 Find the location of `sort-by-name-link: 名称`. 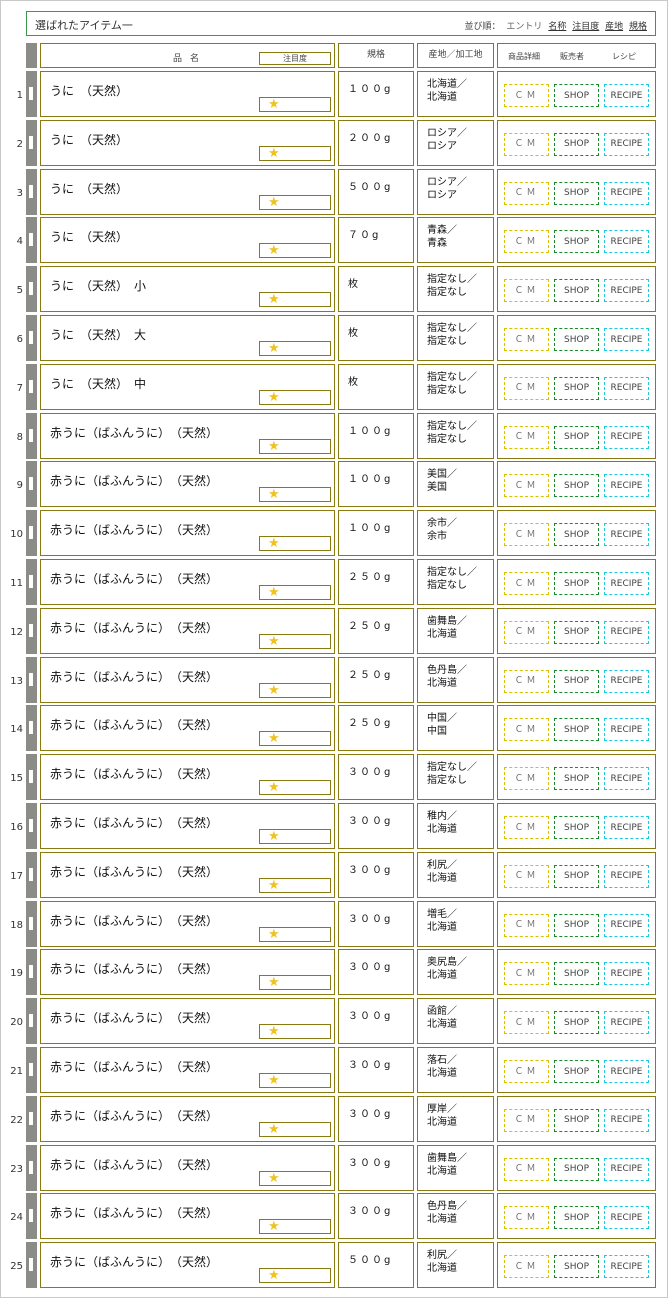

sort-by-name-link: 名称 is located at coordinates (557, 27).